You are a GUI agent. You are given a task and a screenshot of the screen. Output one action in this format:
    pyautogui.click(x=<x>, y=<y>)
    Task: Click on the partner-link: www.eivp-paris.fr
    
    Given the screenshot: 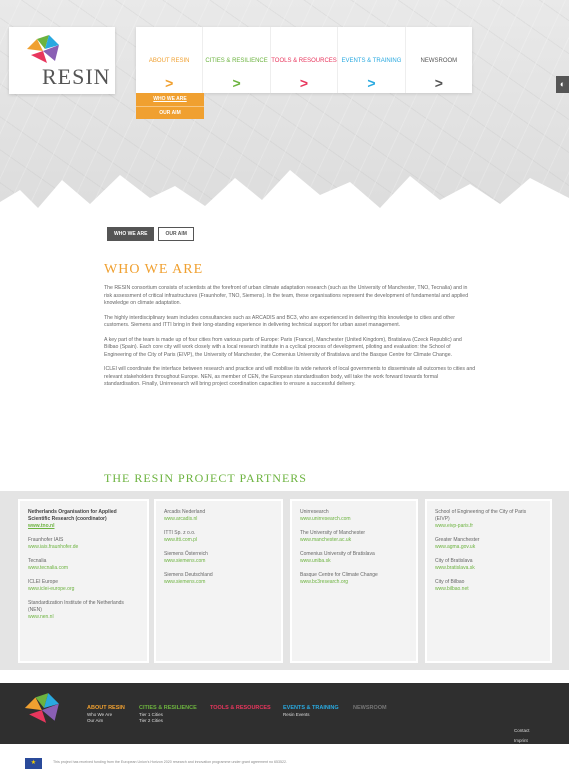 What is the action you would take?
    pyautogui.click(x=488, y=526)
    